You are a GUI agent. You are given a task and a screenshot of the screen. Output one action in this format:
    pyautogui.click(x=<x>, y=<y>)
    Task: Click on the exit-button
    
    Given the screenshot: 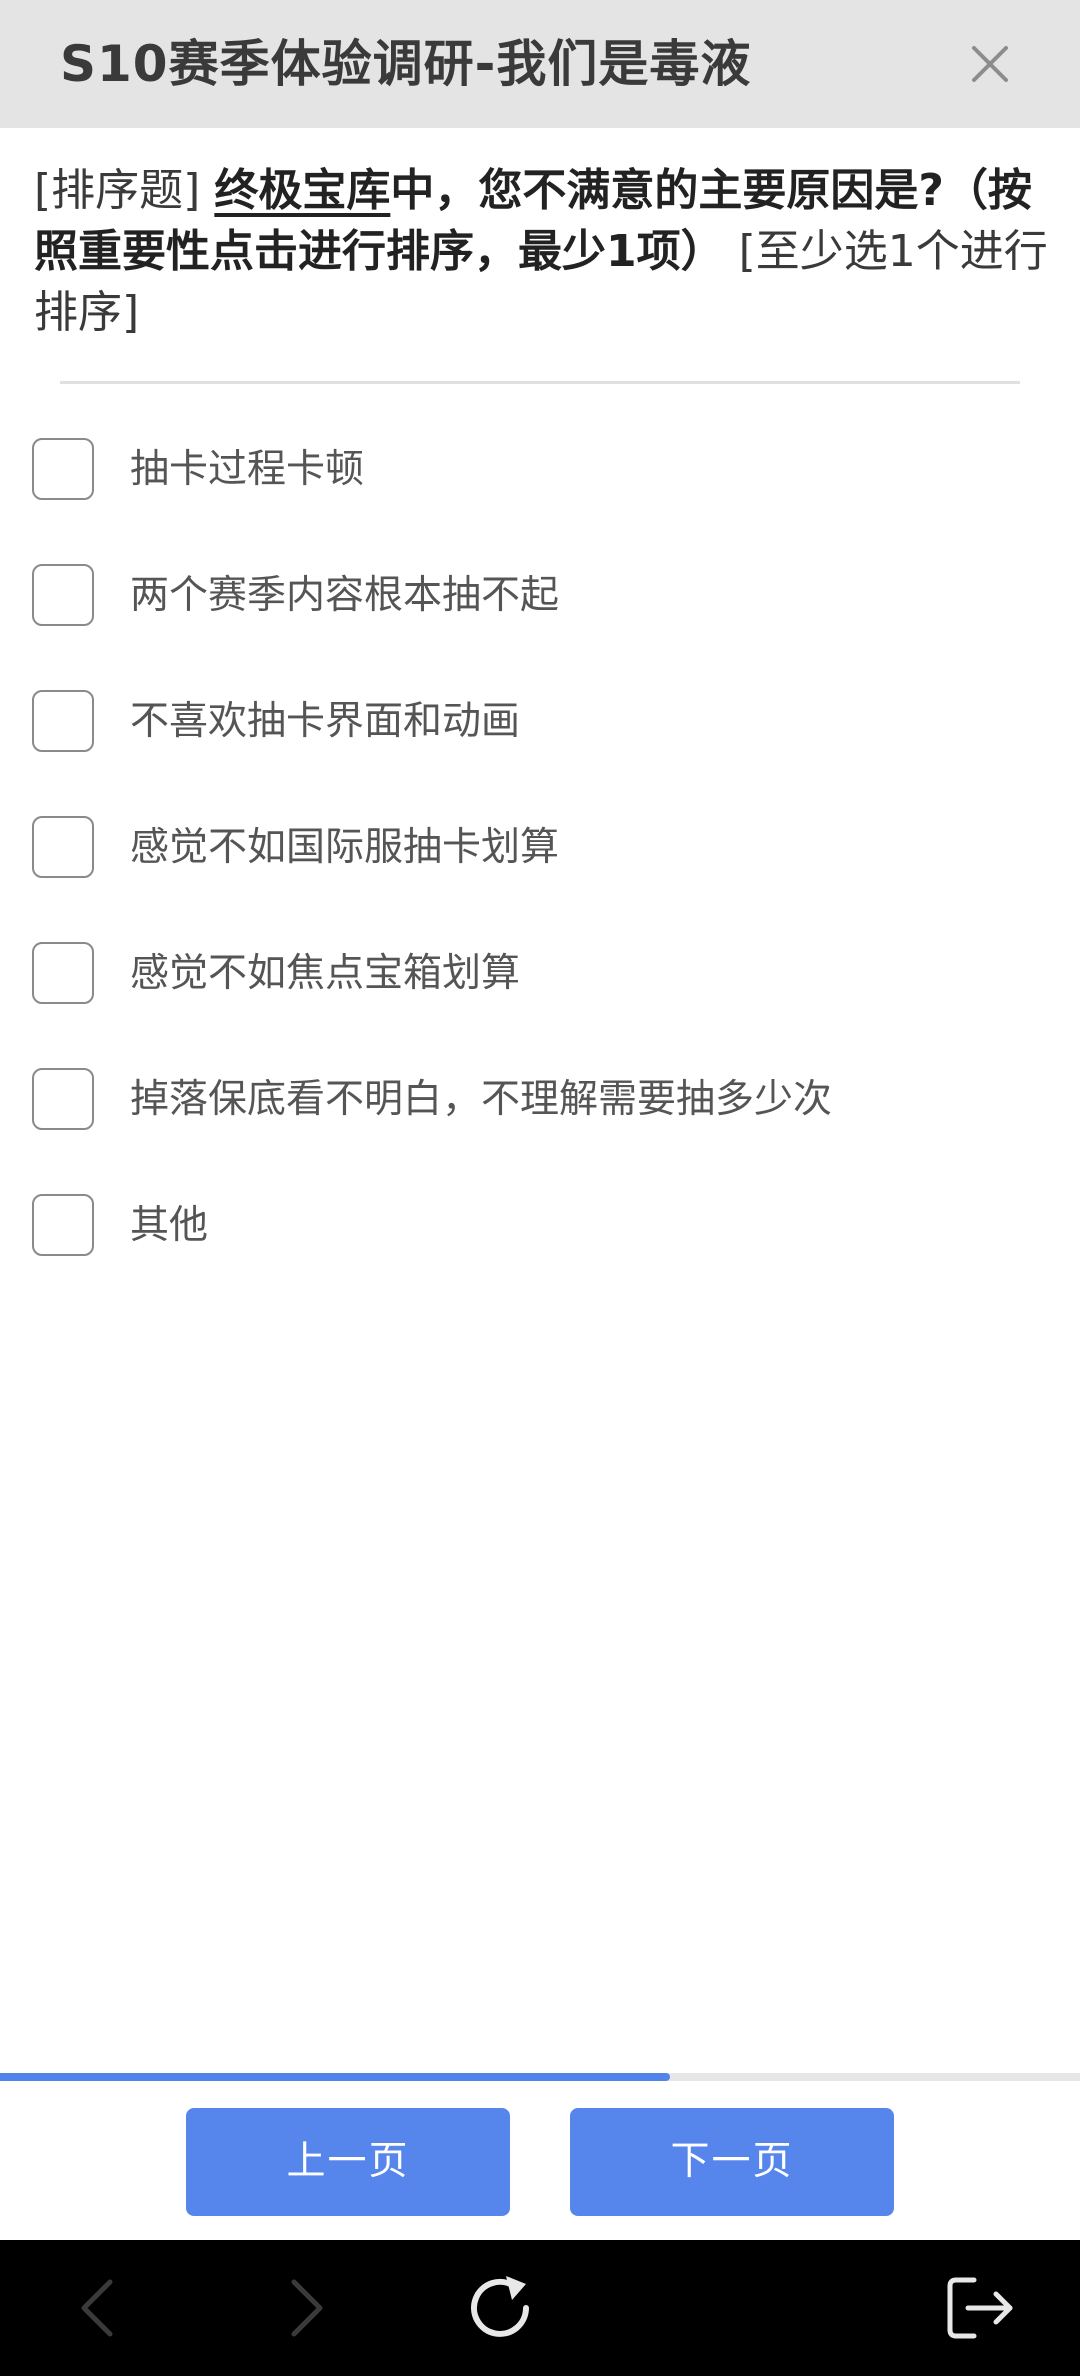 What is the action you would take?
    pyautogui.click(x=980, y=2308)
    